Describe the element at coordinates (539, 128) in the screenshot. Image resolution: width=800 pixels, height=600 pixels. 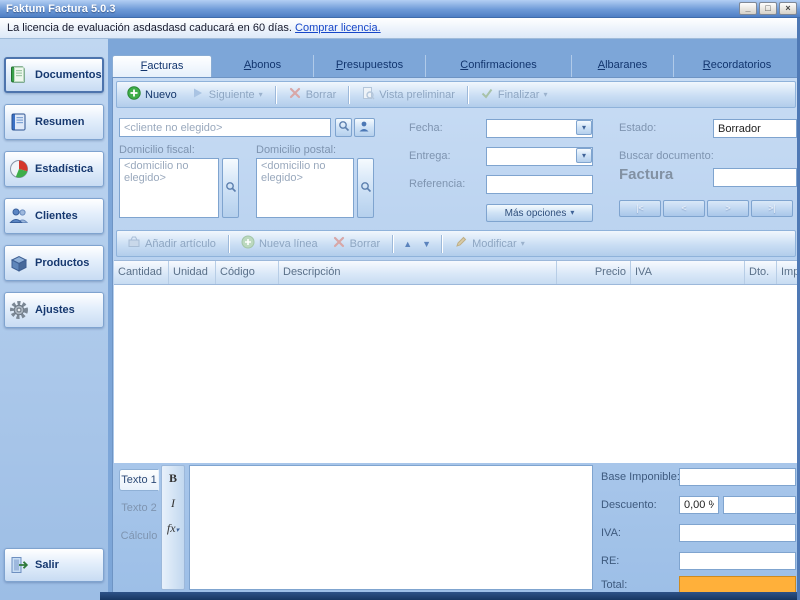
I see `fecha-field: ▾` at that location.